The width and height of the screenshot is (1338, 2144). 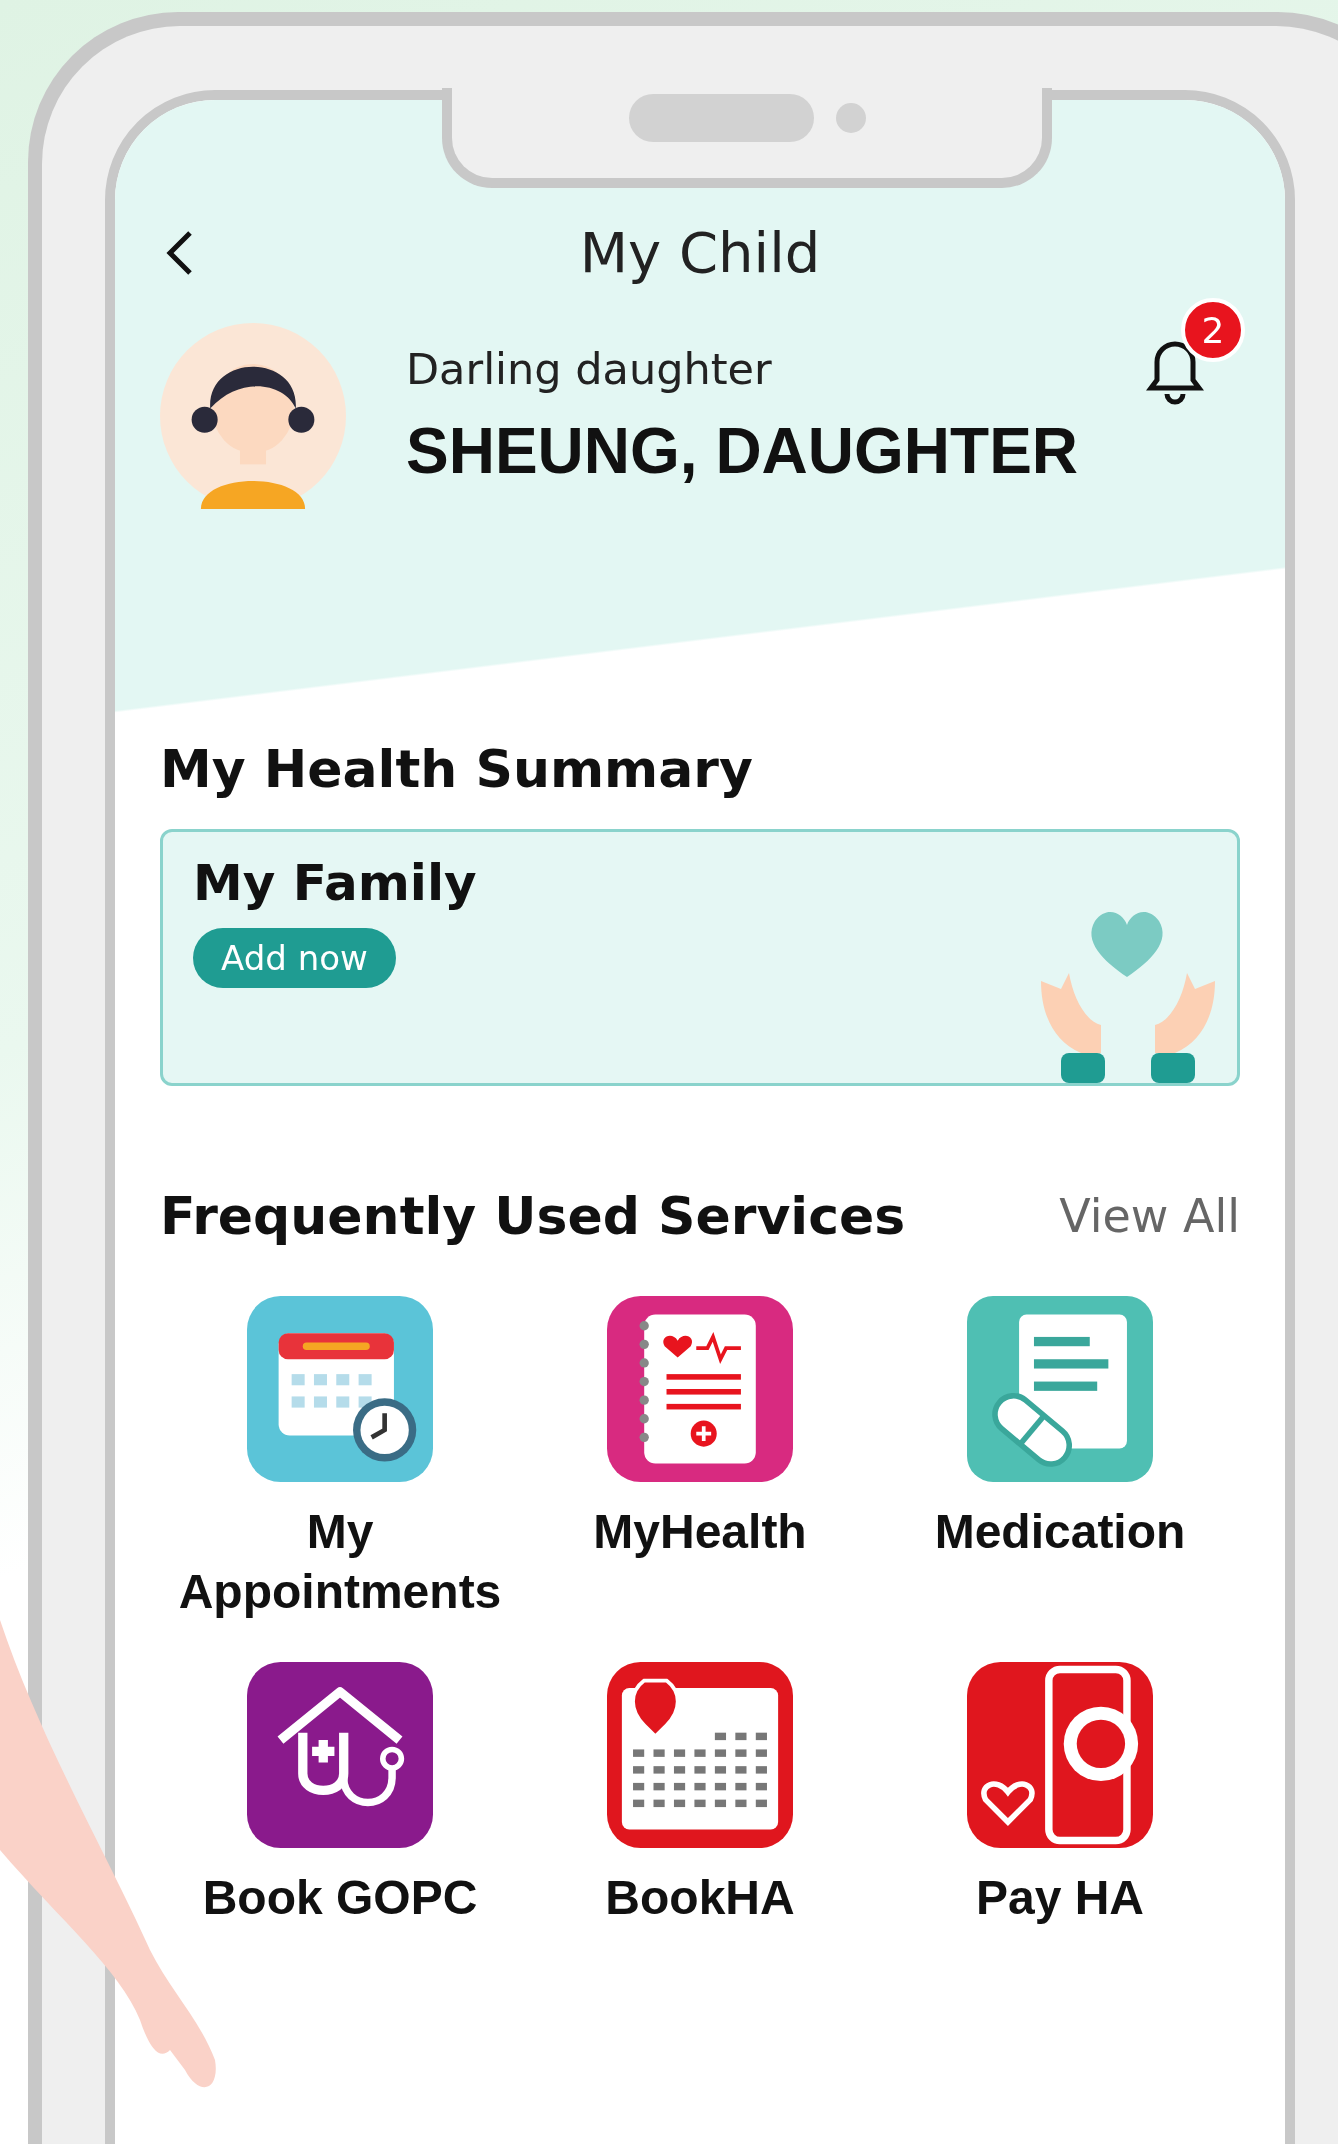 I want to click on service-label: MyHealth, so click(x=700, y=1532).